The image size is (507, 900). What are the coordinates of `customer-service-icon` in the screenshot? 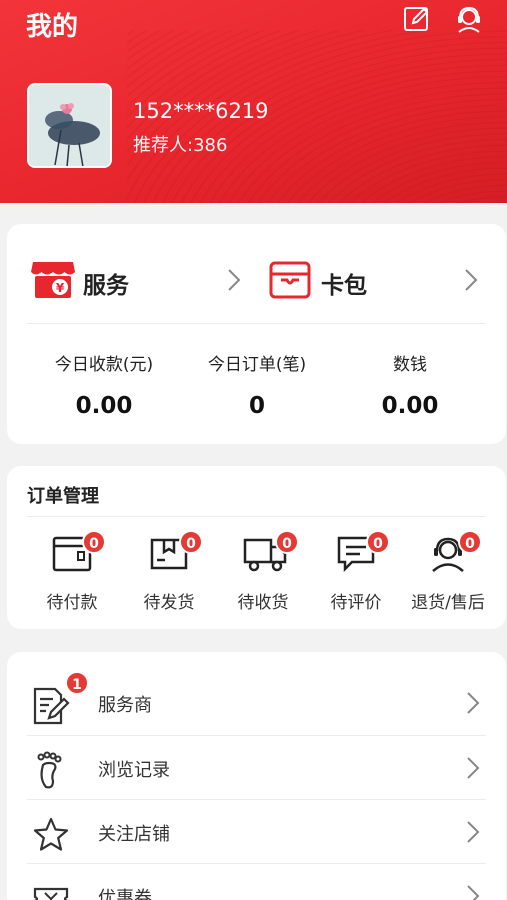 It's located at (469, 19).